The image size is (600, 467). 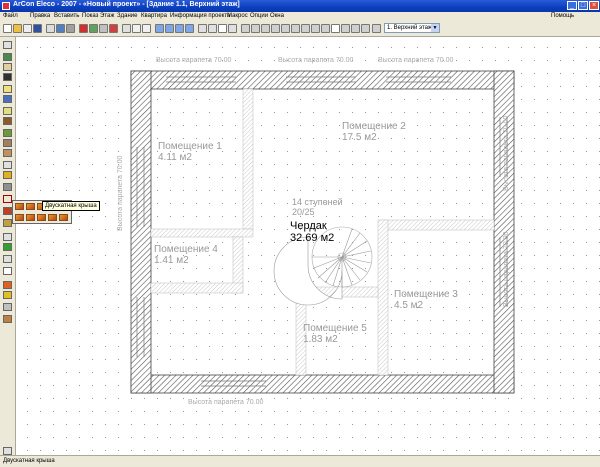 What do you see at coordinates (412, 28) in the screenshot?
I see `floor-select: 1. Верхний этаж ▼` at bounding box center [412, 28].